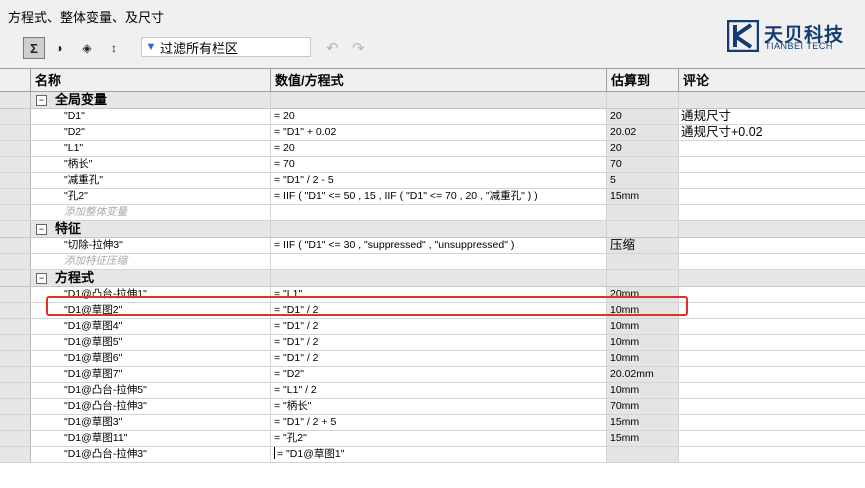 The width and height of the screenshot is (865, 488). Describe the element at coordinates (151, 245) in the screenshot. I see `name-cell: "切除-拉伸3"` at that location.